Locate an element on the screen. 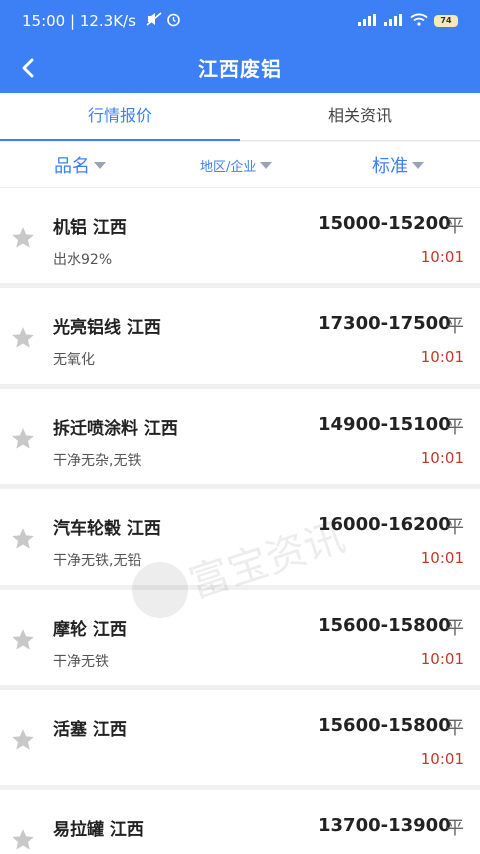 The height and width of the screenshot is (854, 480). filter-bar: 品名 地区/企业 标准 is located at coordinates (240, 165).